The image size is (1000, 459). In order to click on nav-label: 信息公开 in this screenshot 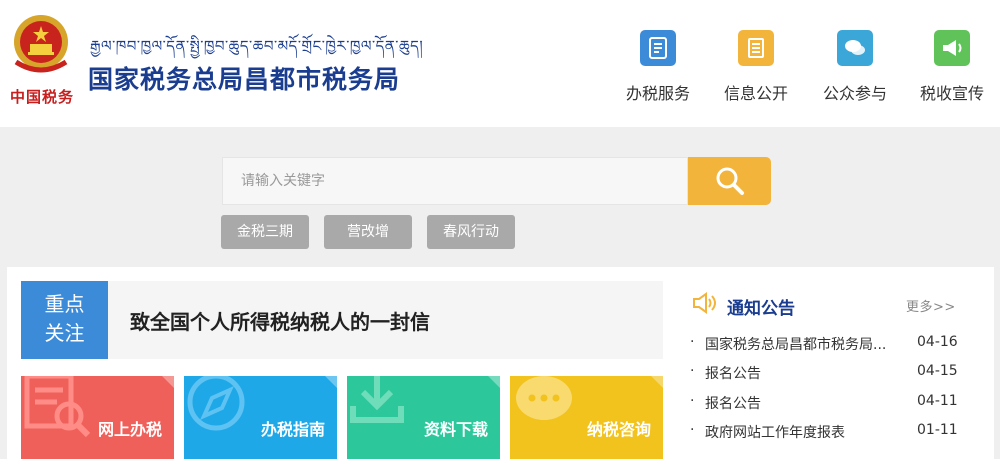, I will do `click(755, 93)`.